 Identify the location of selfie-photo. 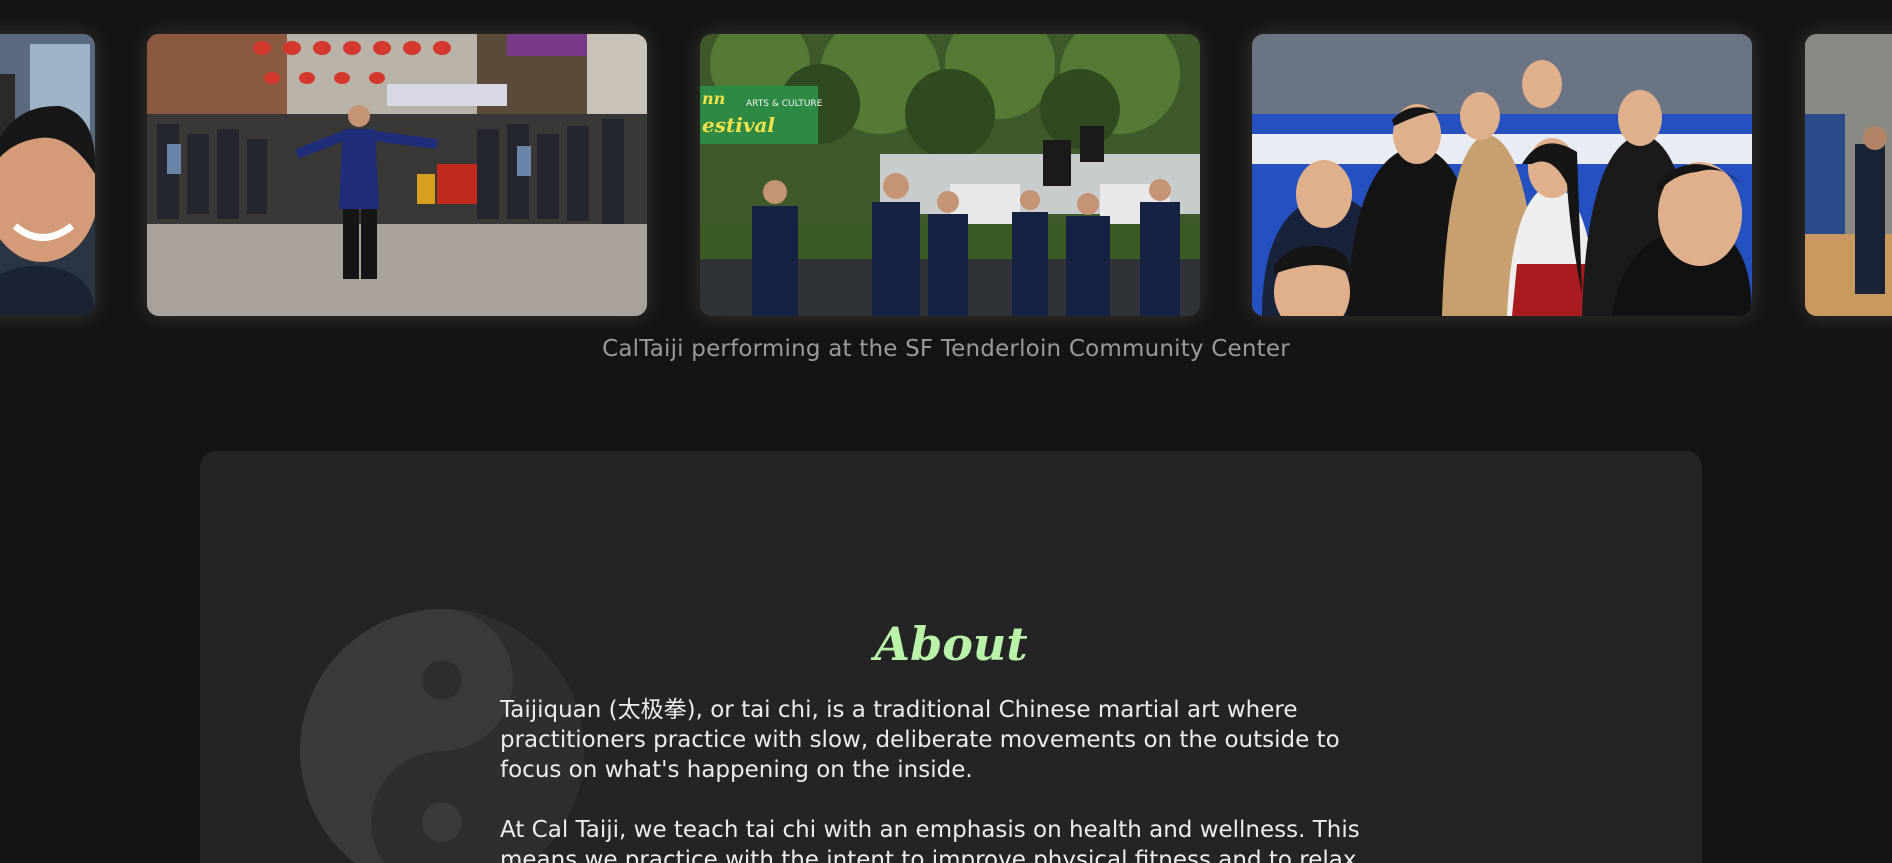
(47, 175).